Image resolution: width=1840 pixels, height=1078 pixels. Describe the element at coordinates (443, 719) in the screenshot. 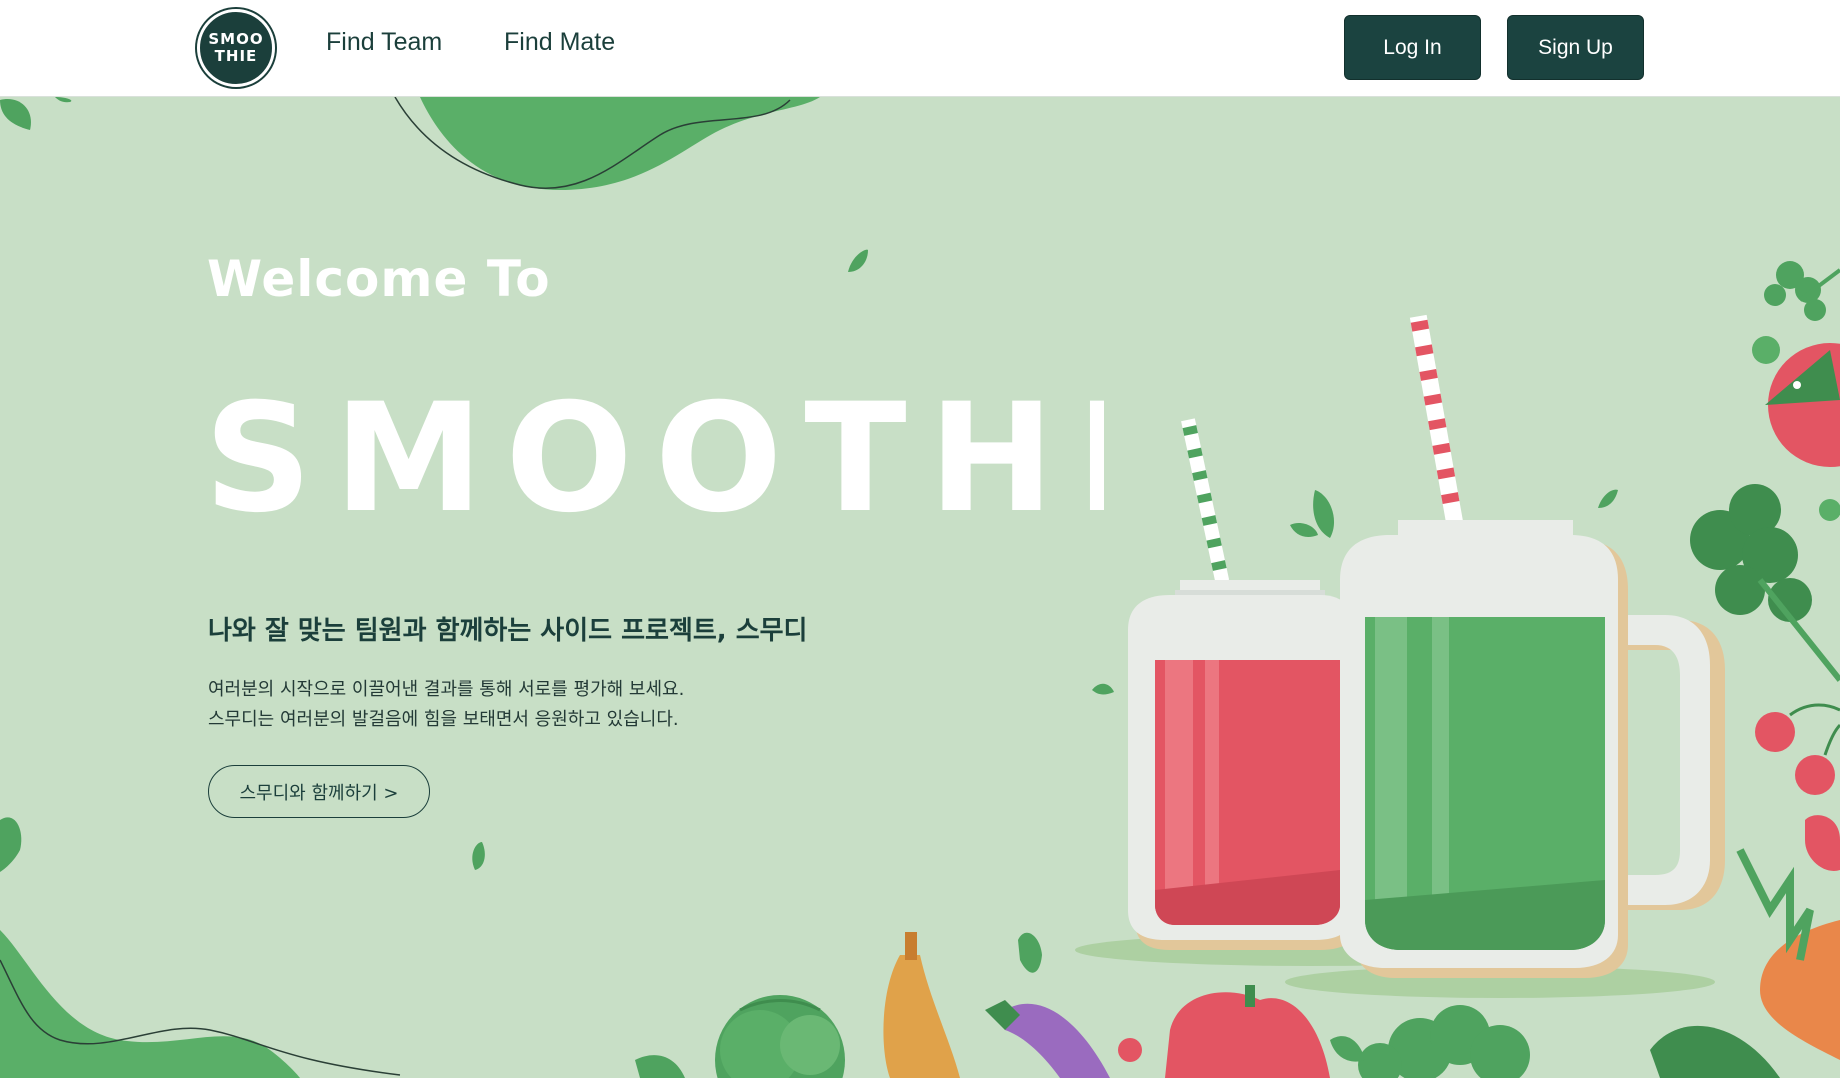

I see `hero-description-line2: 스무디는 여러분의 발걸음에 힘을 보태면서 응원하고 있습니다.` at that location.